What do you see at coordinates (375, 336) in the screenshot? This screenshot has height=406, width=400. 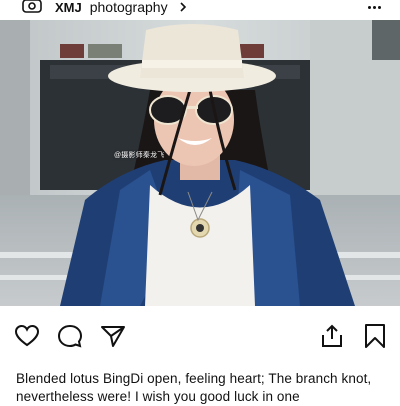 I see `bookmark-icon` at bounding box center [375, 336].